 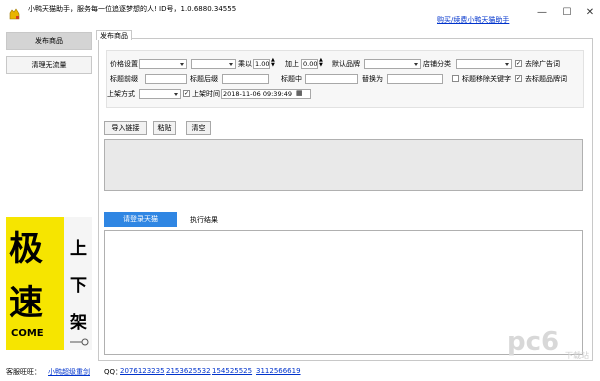 I want to click on listing-method-label: 上架方式, so click(x=121, y=94).